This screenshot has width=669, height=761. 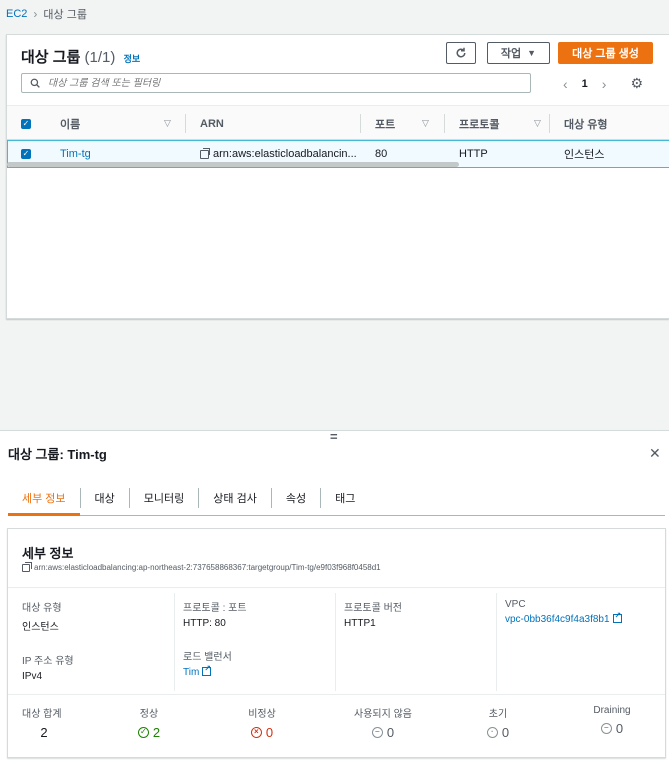 I want to click on tab-details: 세부 정보, so click(x=44, y=502).